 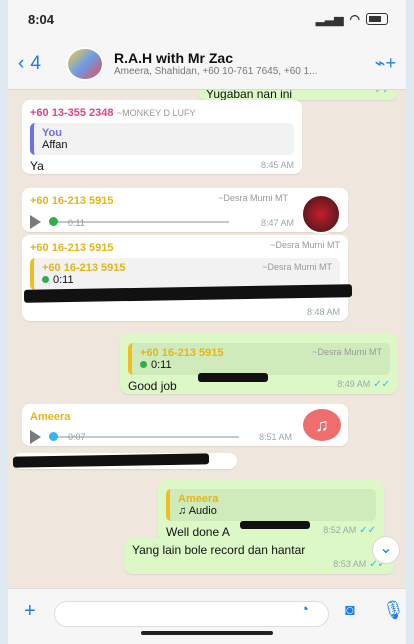 I want to click on quoted-sender: You, so click(x=52, y=133).